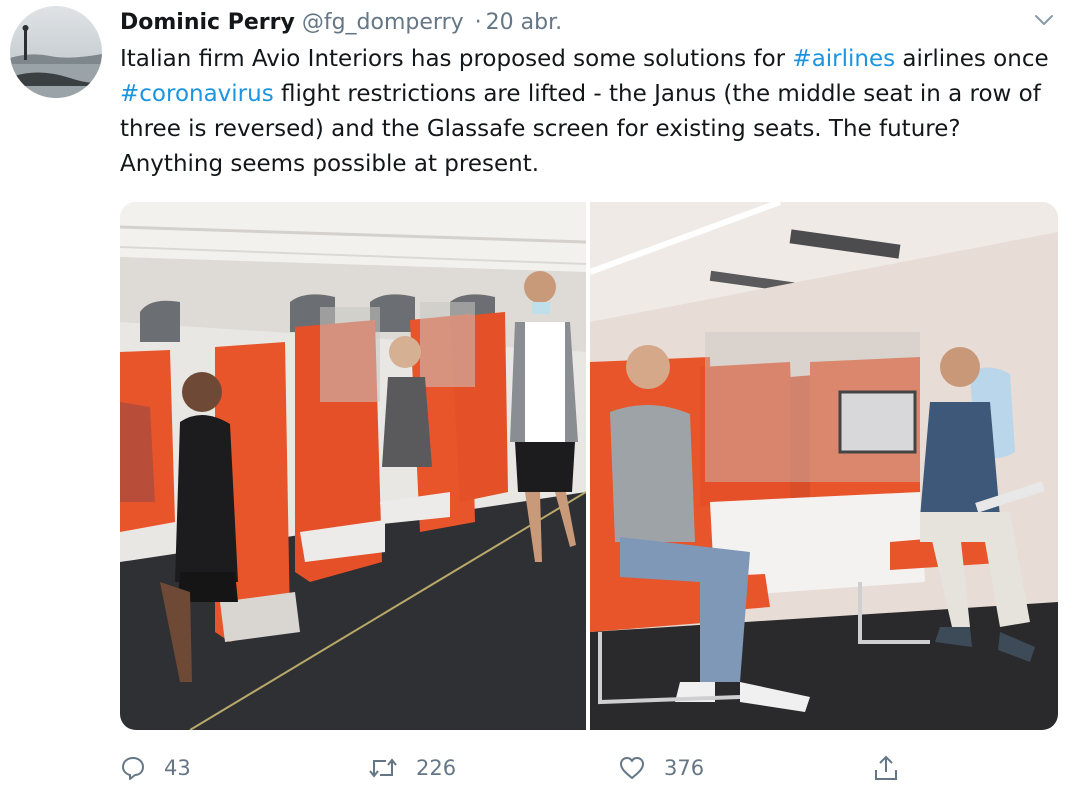 The width and height of the screenshot is (1091, 799). I want to click on tweet-text-segment: airlines once, so click(972, 59).